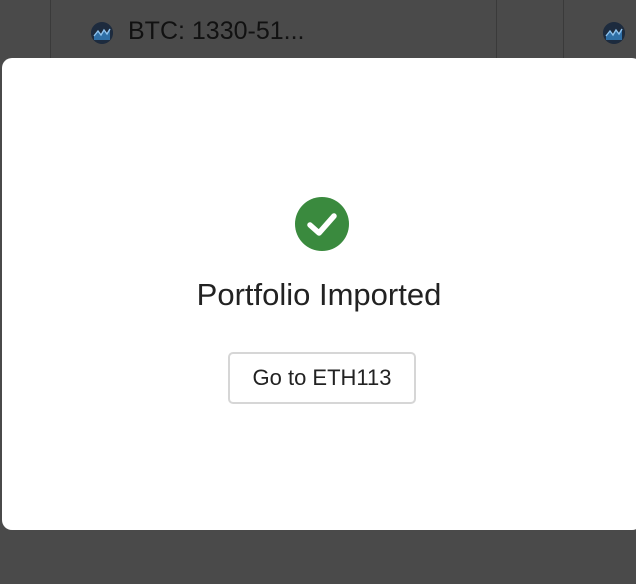 This screenshot has width=636, height=584. I want to click on dialog-title: Portfolio Imported, so click(319, 294).